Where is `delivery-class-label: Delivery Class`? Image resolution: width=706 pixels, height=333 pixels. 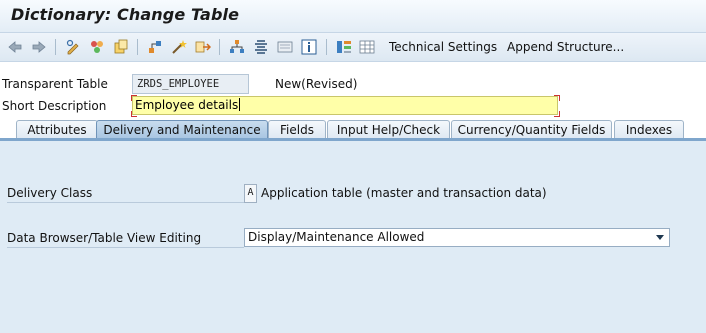
delivery-class-label: Delivery Class is located at coordinates (50, 193).